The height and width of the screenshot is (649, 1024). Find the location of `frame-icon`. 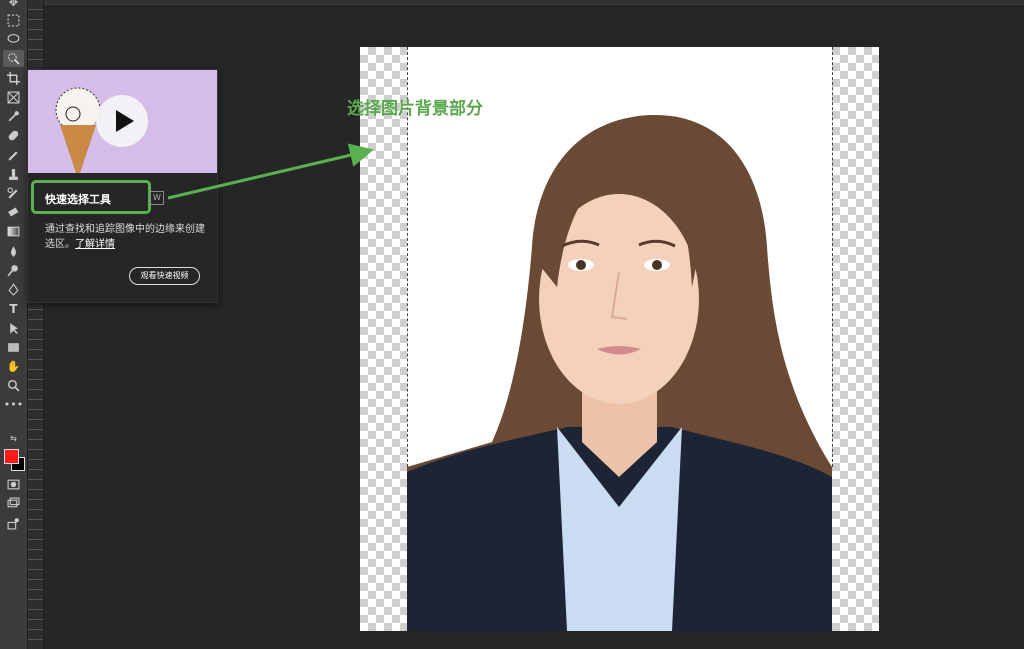

frame-icon is located at coordinates (13, 97).